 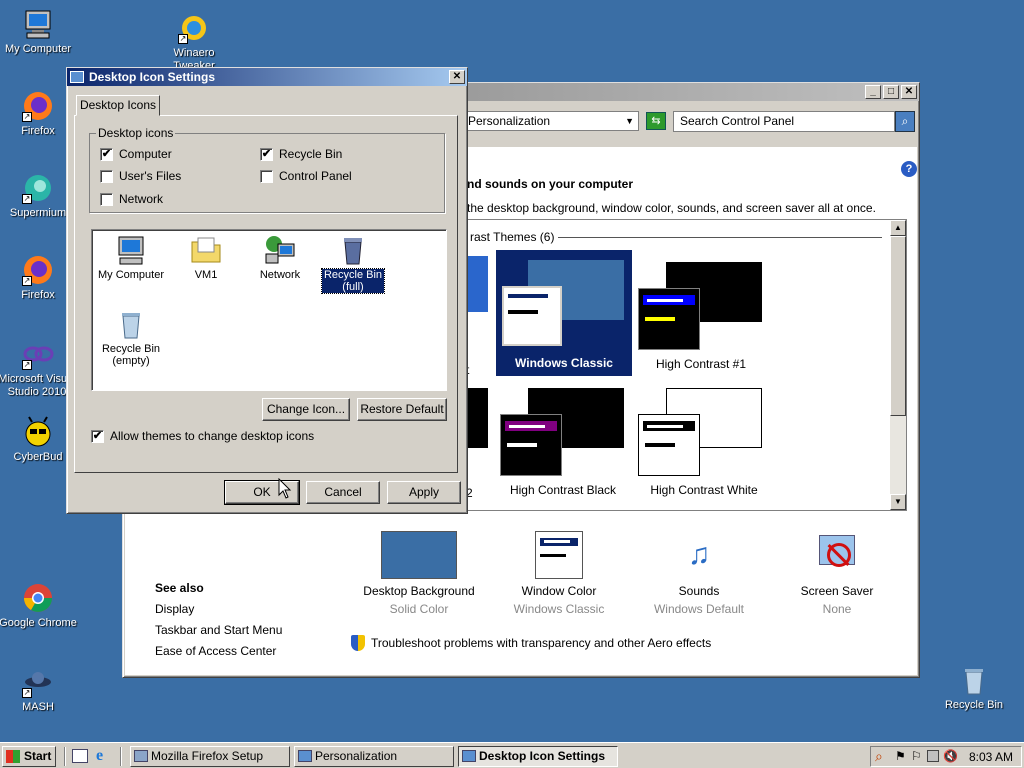 I want to click on cyberbud-icon, so click(x=38, y=432).